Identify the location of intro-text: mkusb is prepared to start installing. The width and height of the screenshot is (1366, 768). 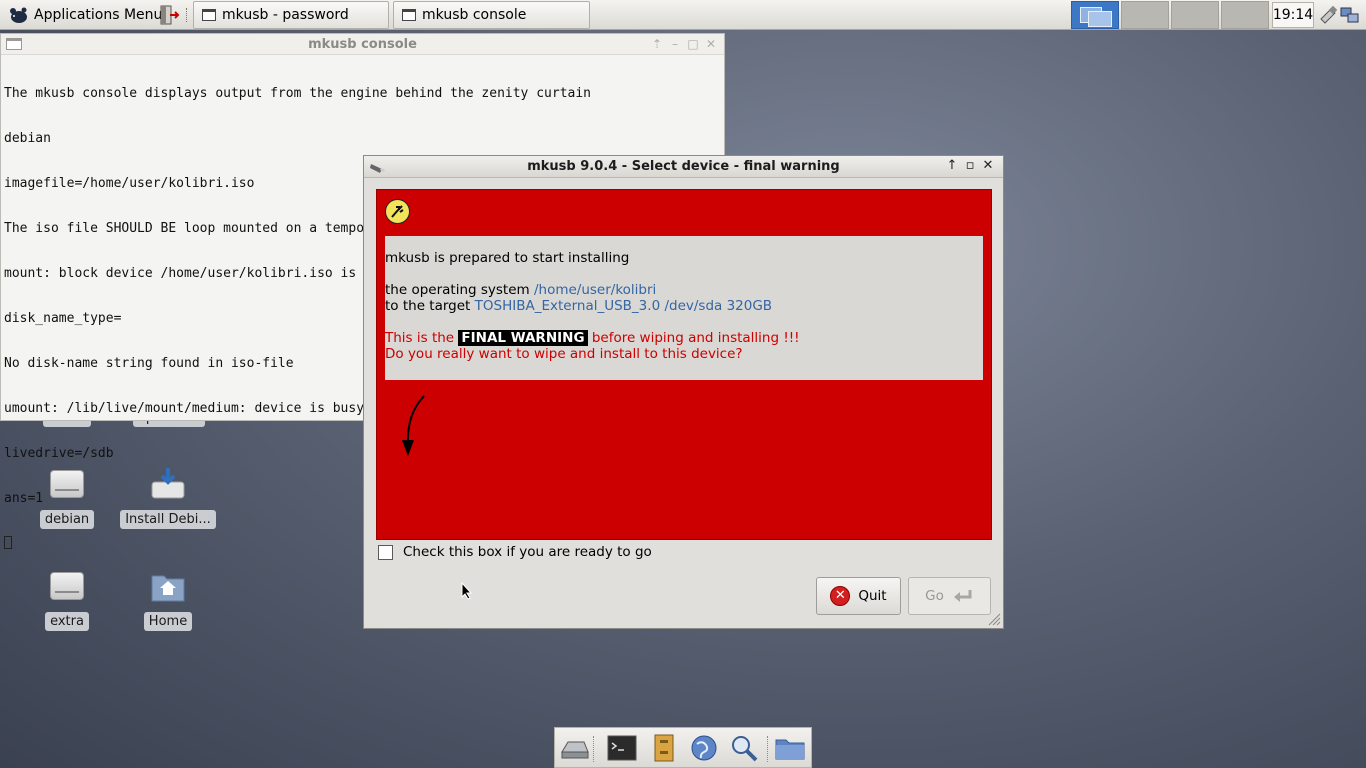
(507, 258).